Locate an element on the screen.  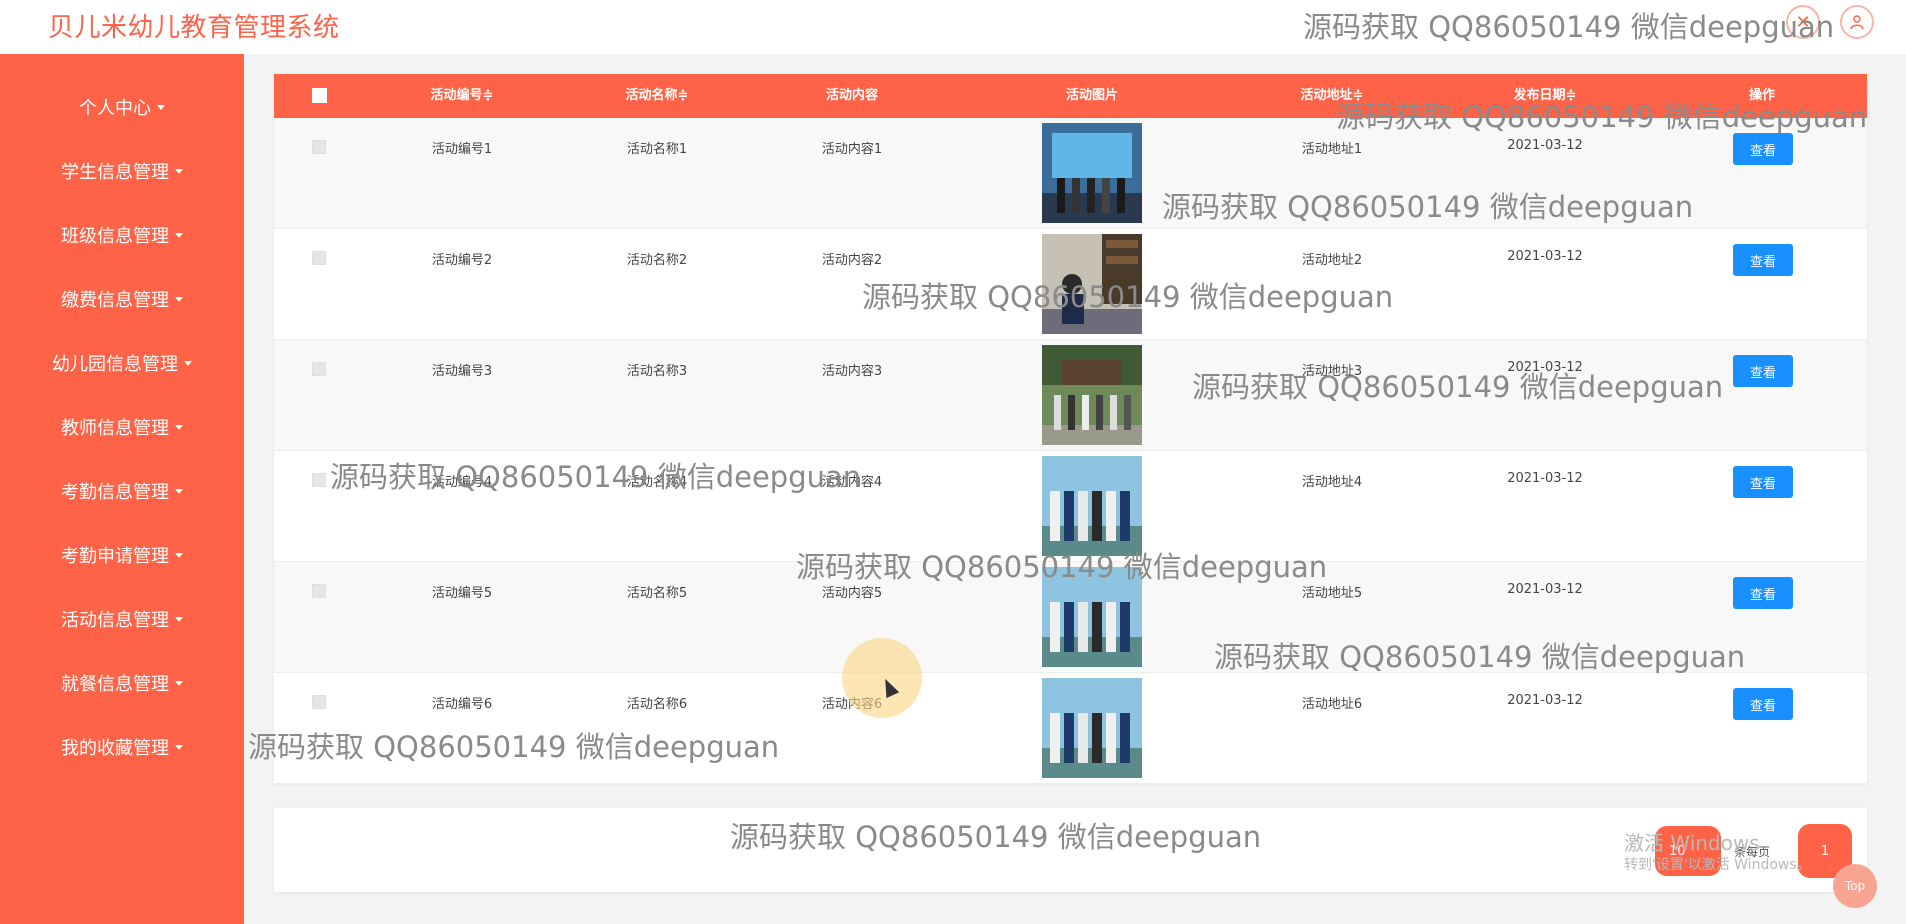
cell-content: 活动内容5 is located at coordinates (852, 593).